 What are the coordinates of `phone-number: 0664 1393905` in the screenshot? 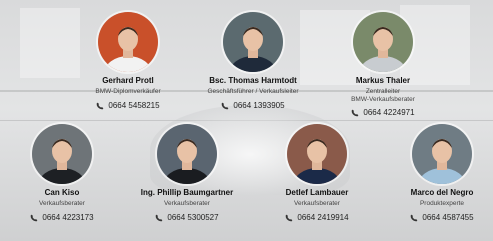 It's located at (259, 105).